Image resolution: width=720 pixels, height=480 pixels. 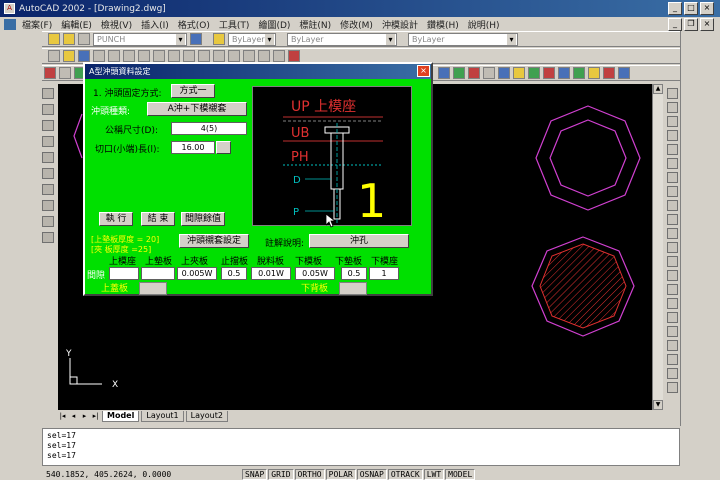 What do you see at coordinates (423, 71) in the screenshot?
I see `dialog-close-button: ×` at bounding box center [423, 71].